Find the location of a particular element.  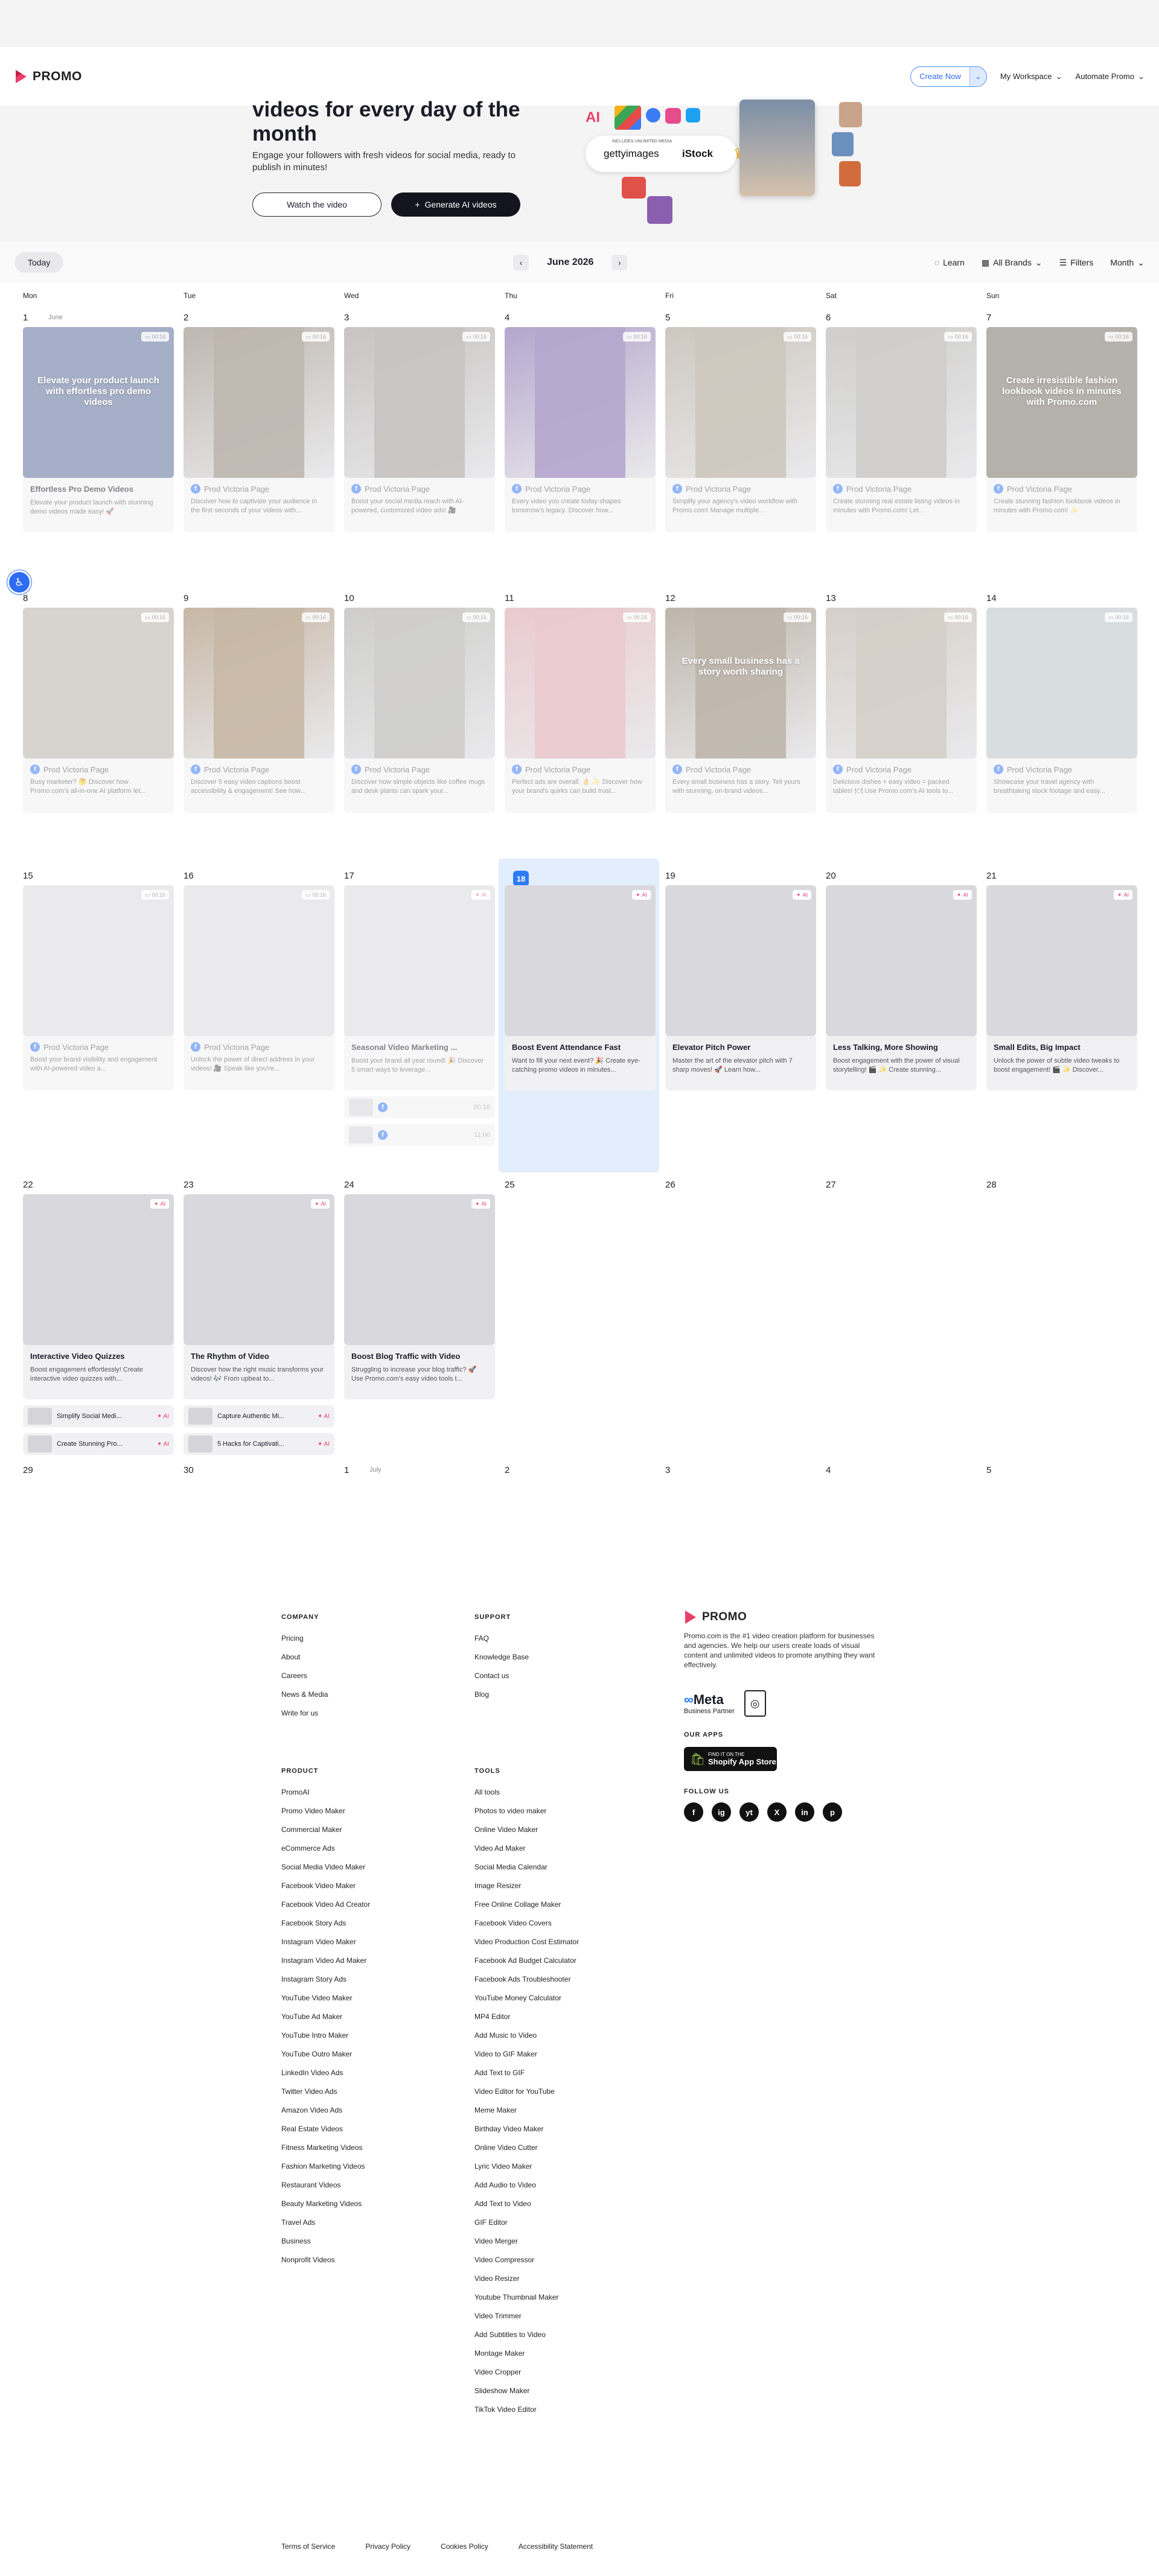

footer-link-tools: TikTok Video Editor is located at coordinates (526, 2409).